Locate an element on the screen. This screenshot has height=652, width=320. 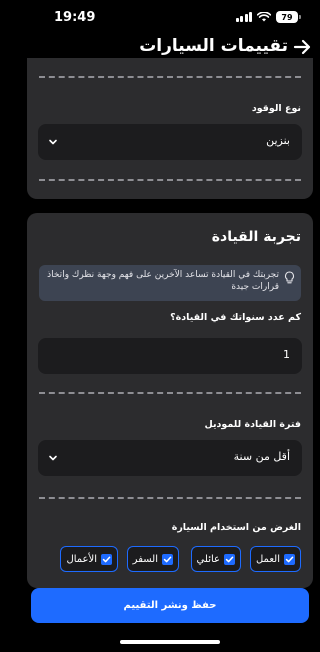
section-title: تجربة القيادة is located at coordinates (256, 237).